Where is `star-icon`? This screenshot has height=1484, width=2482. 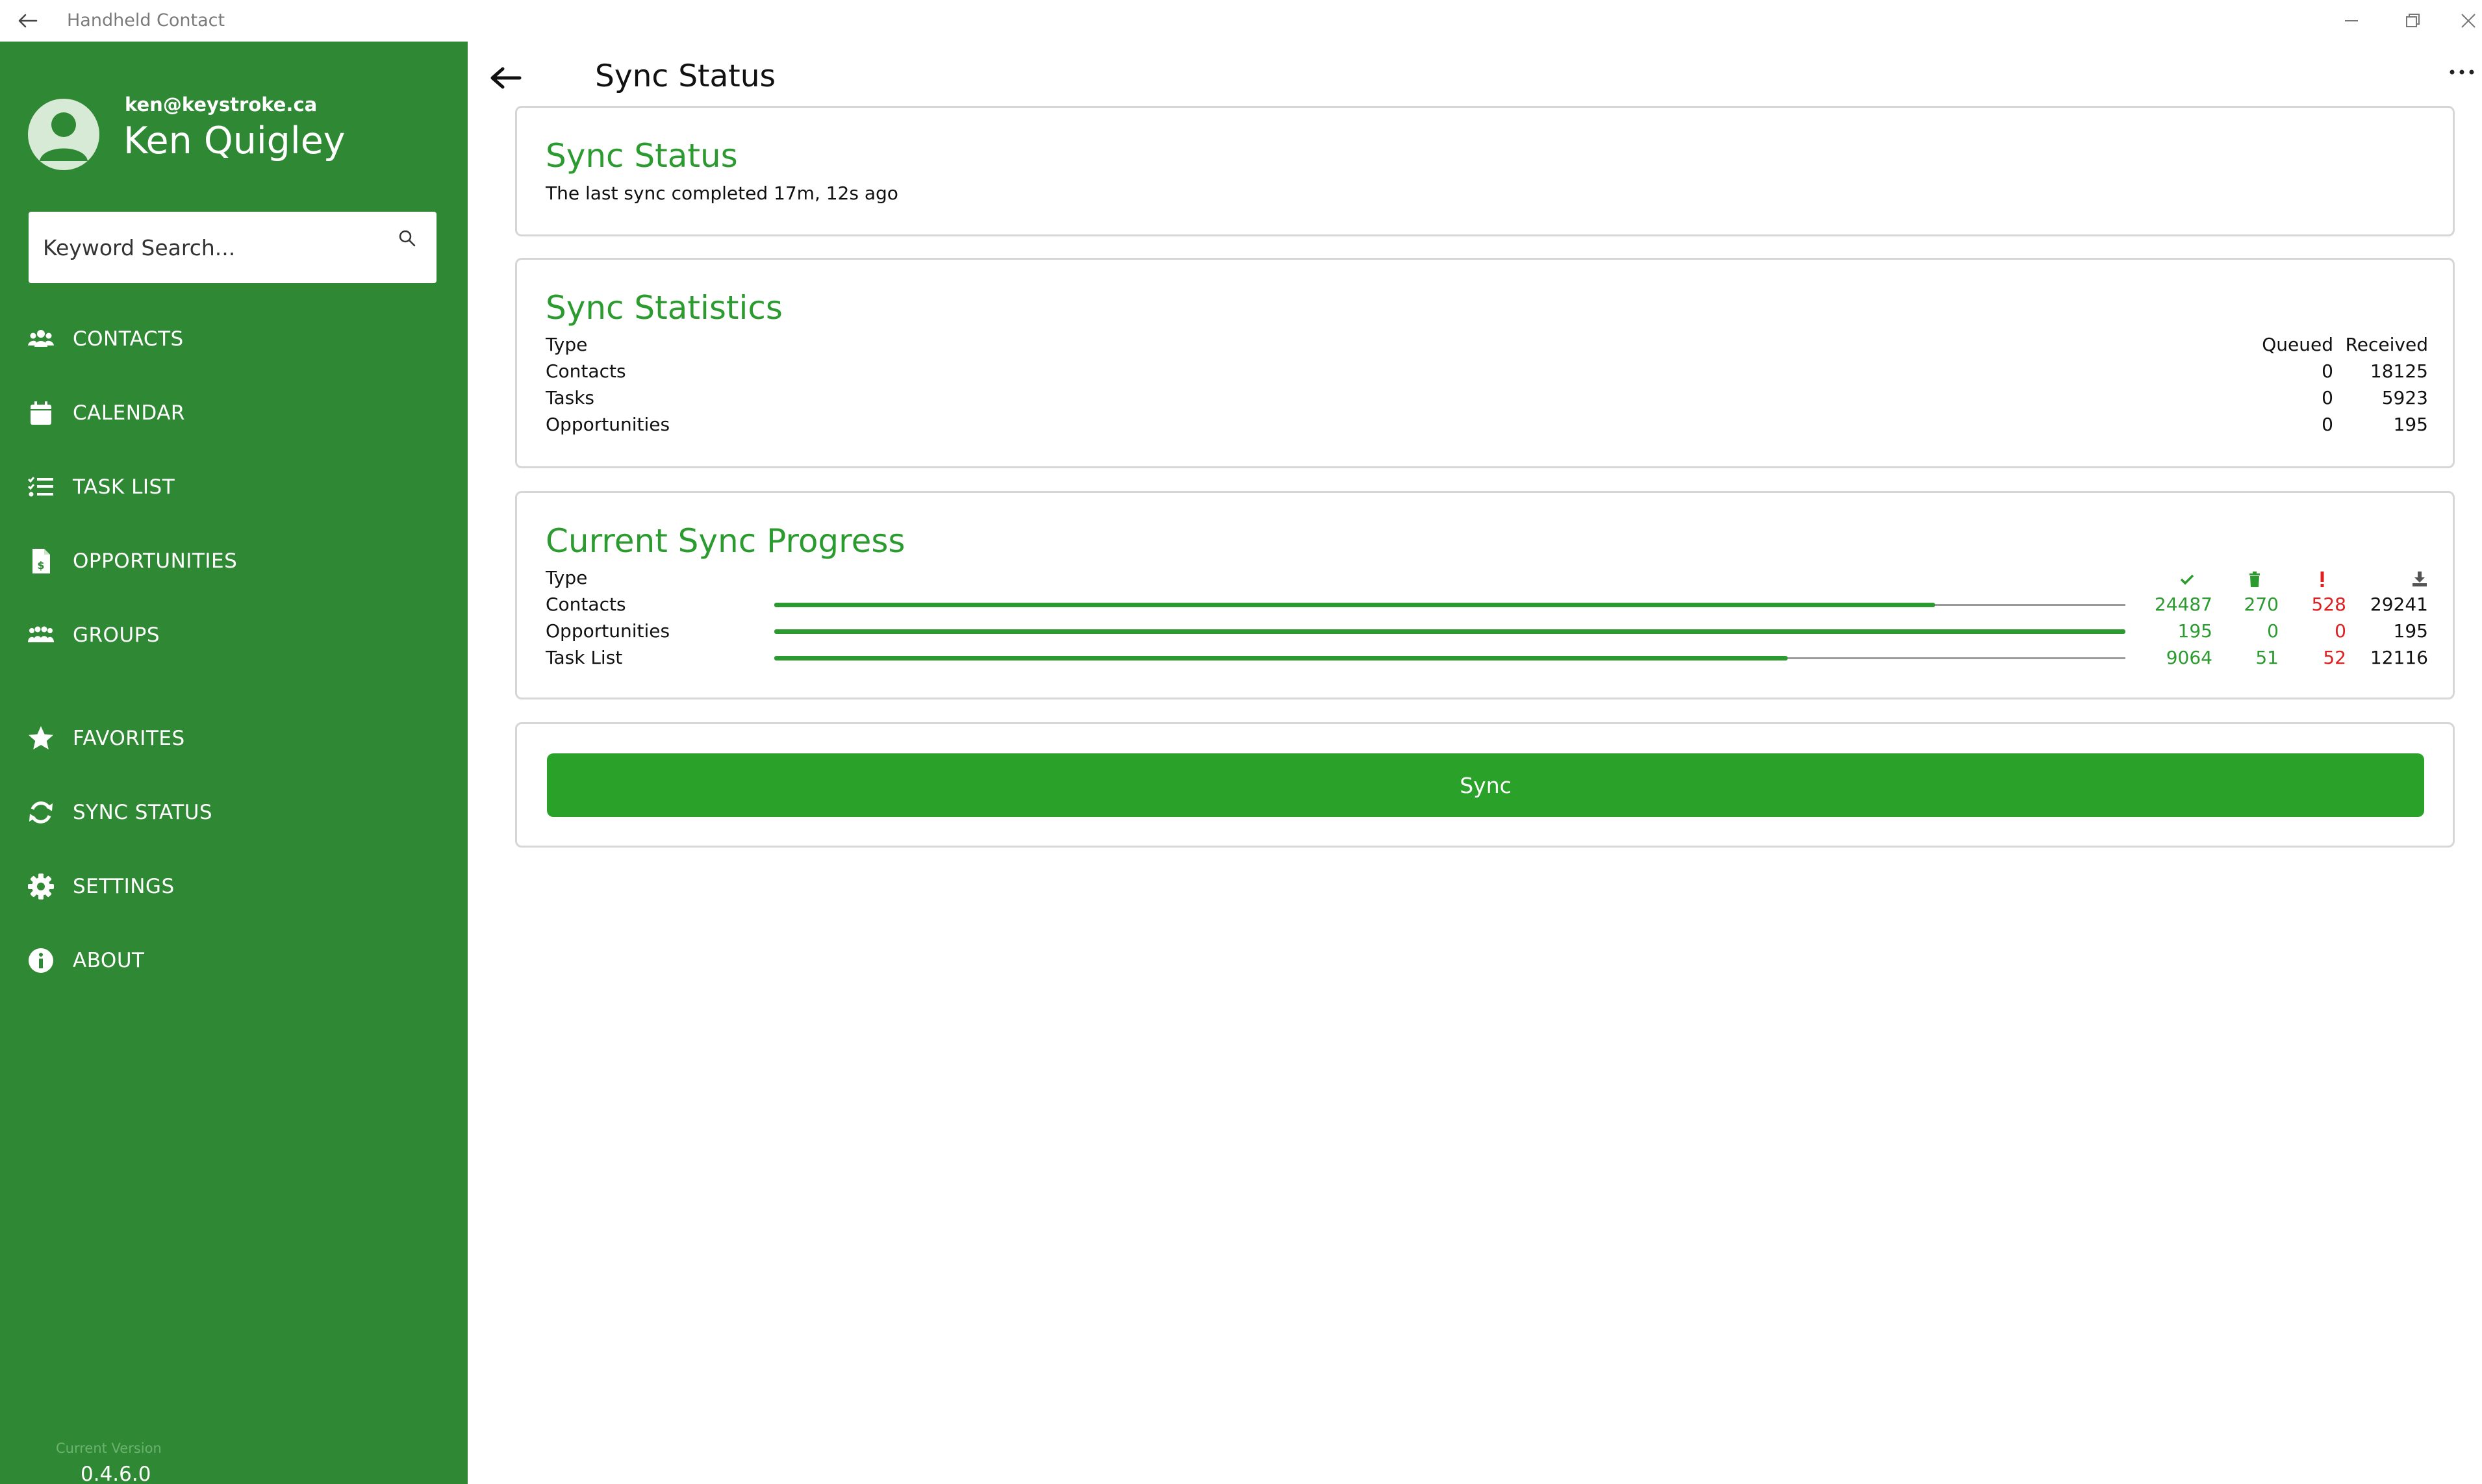 star-icon is located at coordinates (41, 738).